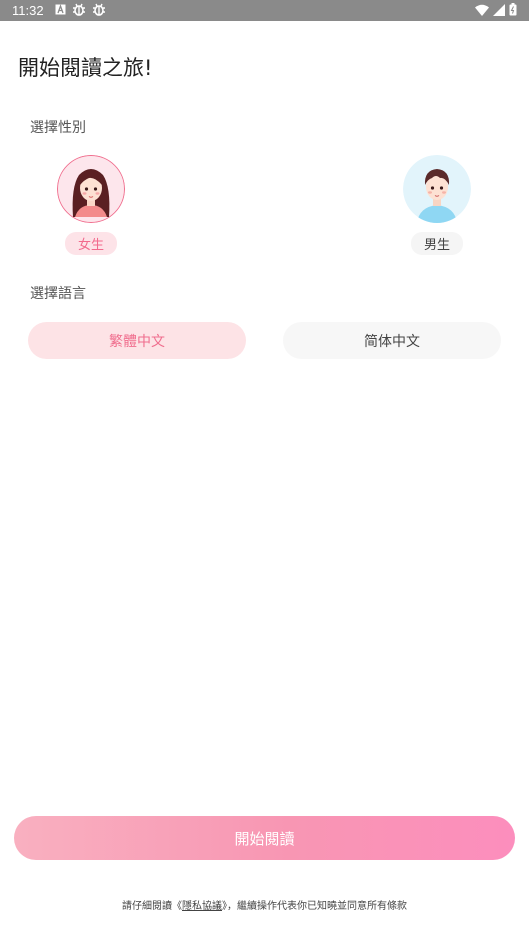  I want to click on status-right-icons, so click(496, 9).